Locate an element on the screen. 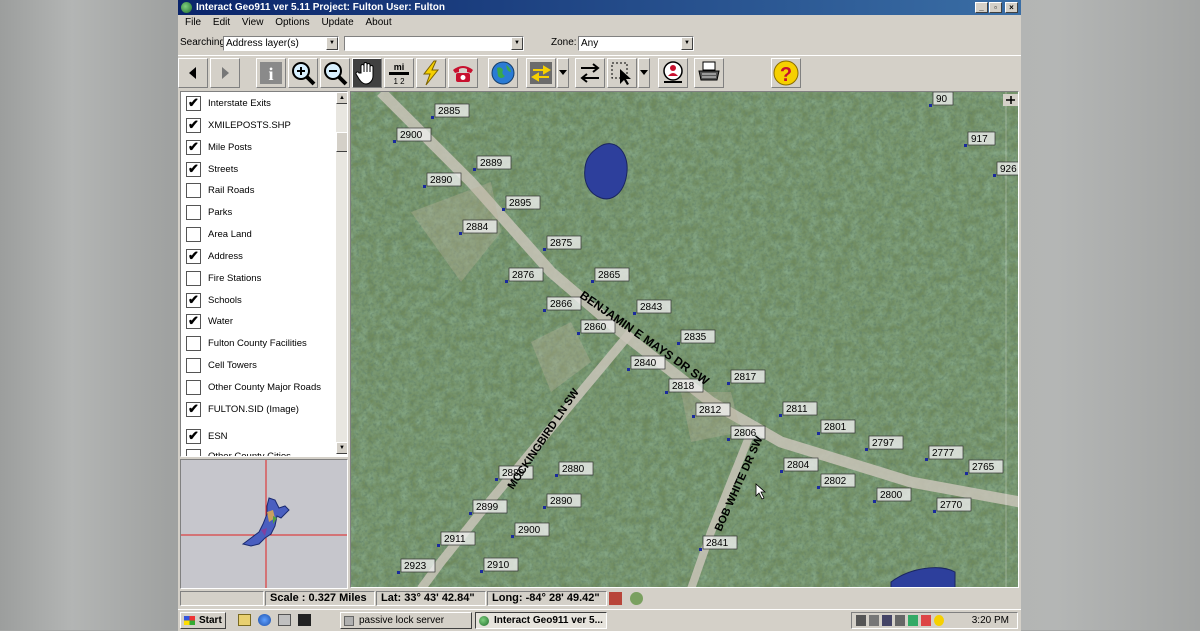 This screenshot has width=1200, height=631. address-label: 2885 is located at coordinates (450, 111).